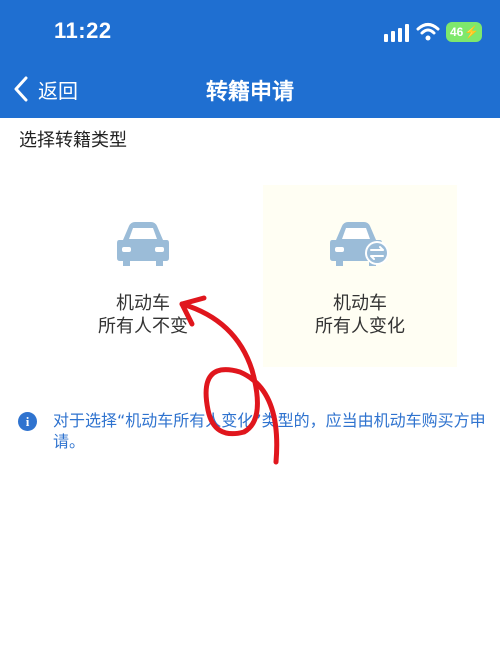 This screenshot has width=500, height=667. I want to click on section-label: 选择转籍类型, so click(73, 140).